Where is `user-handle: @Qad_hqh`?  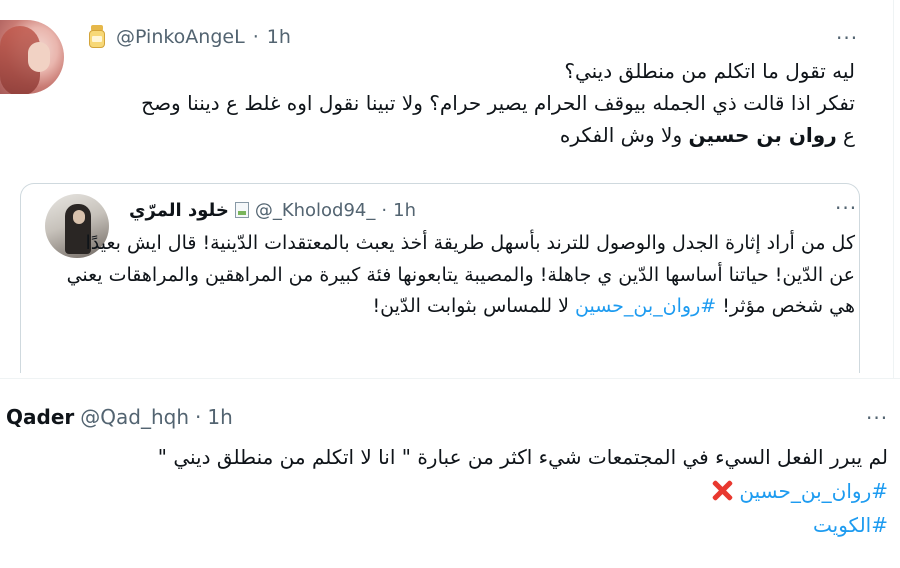
user-handle: @Qad_hqh is located at coordinates (134, 417).